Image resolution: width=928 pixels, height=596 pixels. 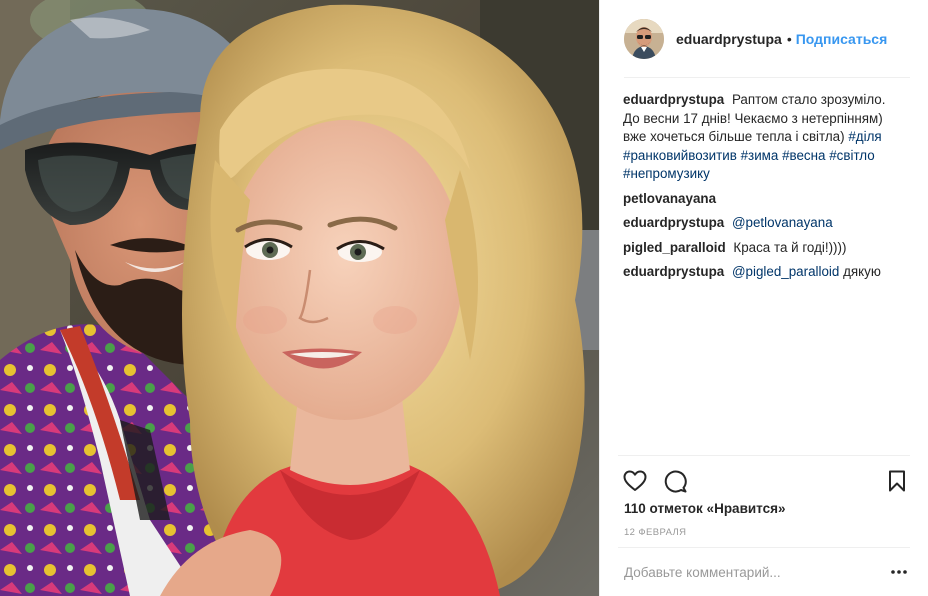 What do you see at coordinates (851, 155) in the screenshot?
I see `hashtag-link: #світло` at bounding box center [851, 155].